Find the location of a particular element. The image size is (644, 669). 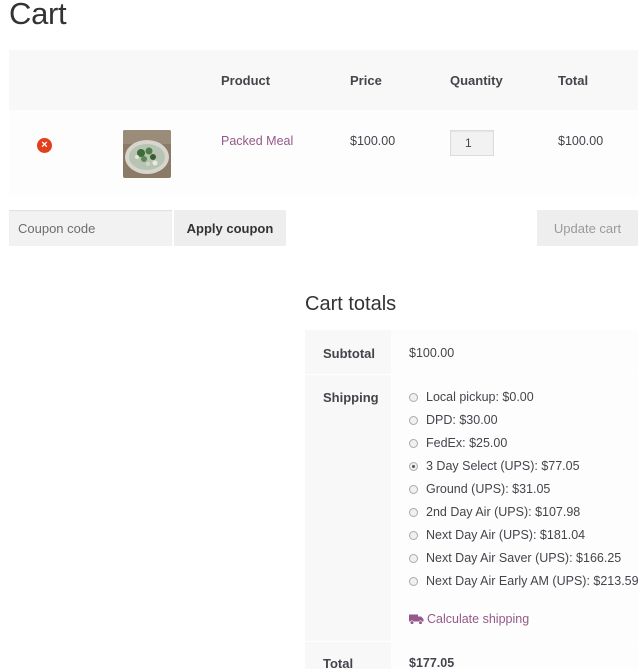

calculate-shipping-label: Calculate shipping is located at coordinates (478, 619).